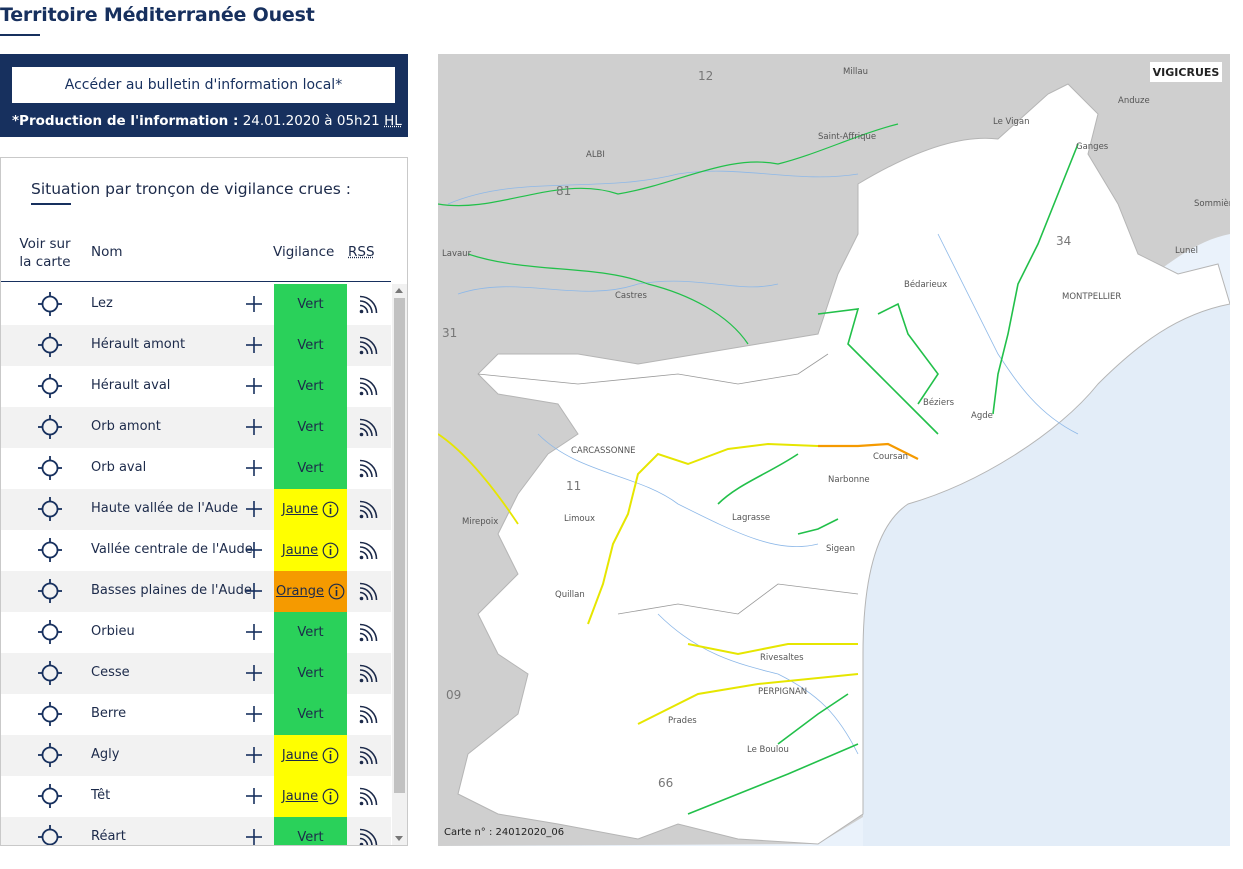 This screenshot has width=1243, height=869. What do you see at coordinates (110, 672) in the screenshot?
I see `section-name: Cesse` at bounding box center [110, 672].